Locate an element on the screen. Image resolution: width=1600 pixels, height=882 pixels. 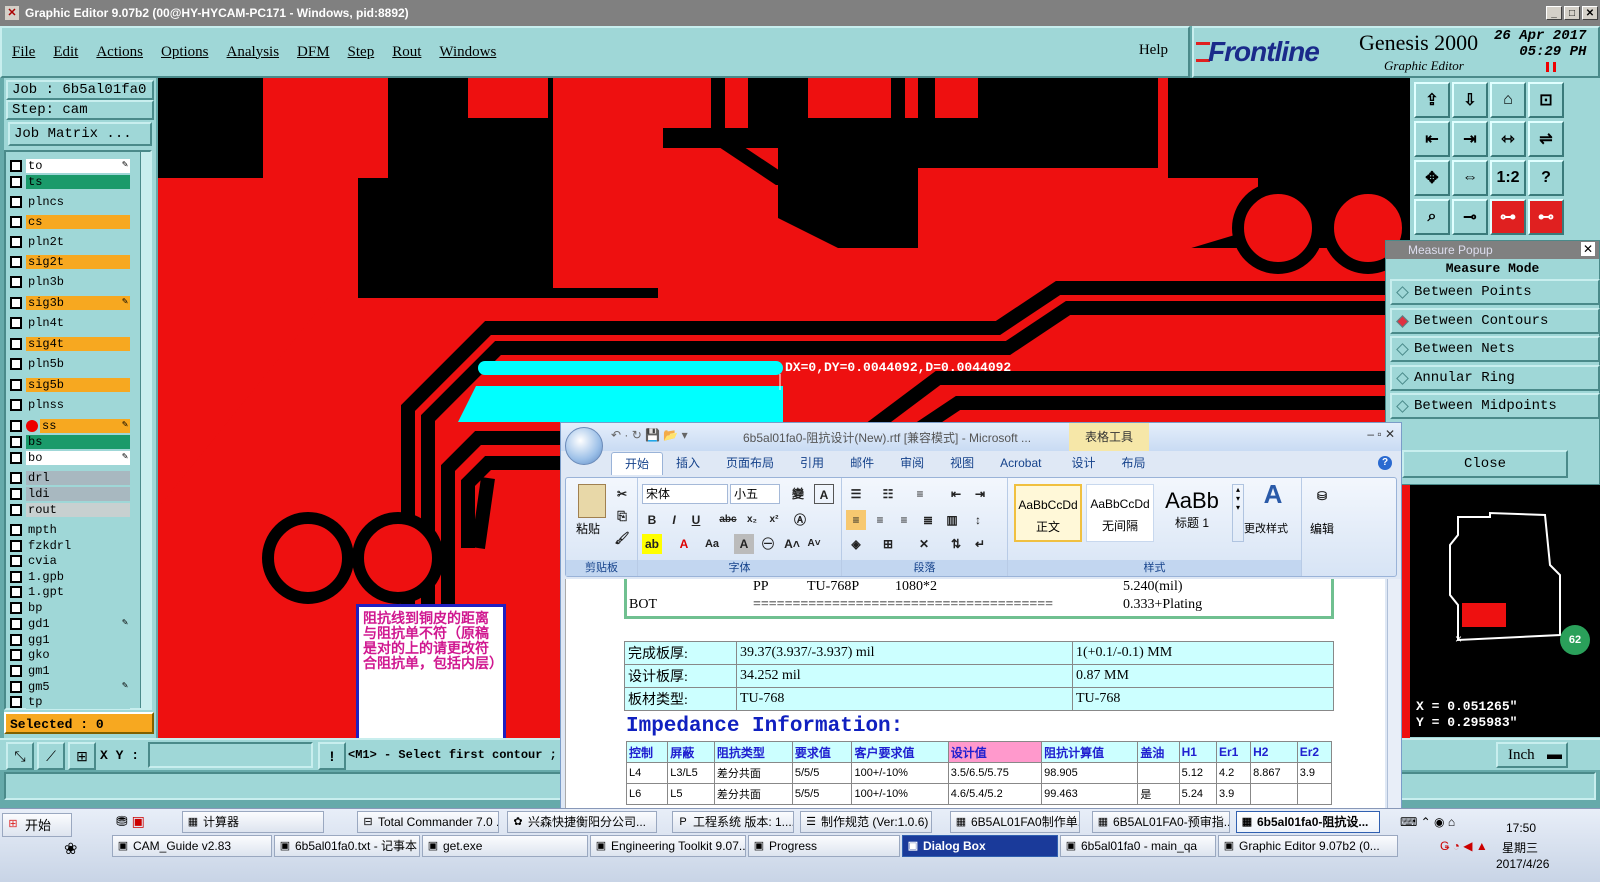
distribute-icon: ▥ is located at coordinates (952, 520).